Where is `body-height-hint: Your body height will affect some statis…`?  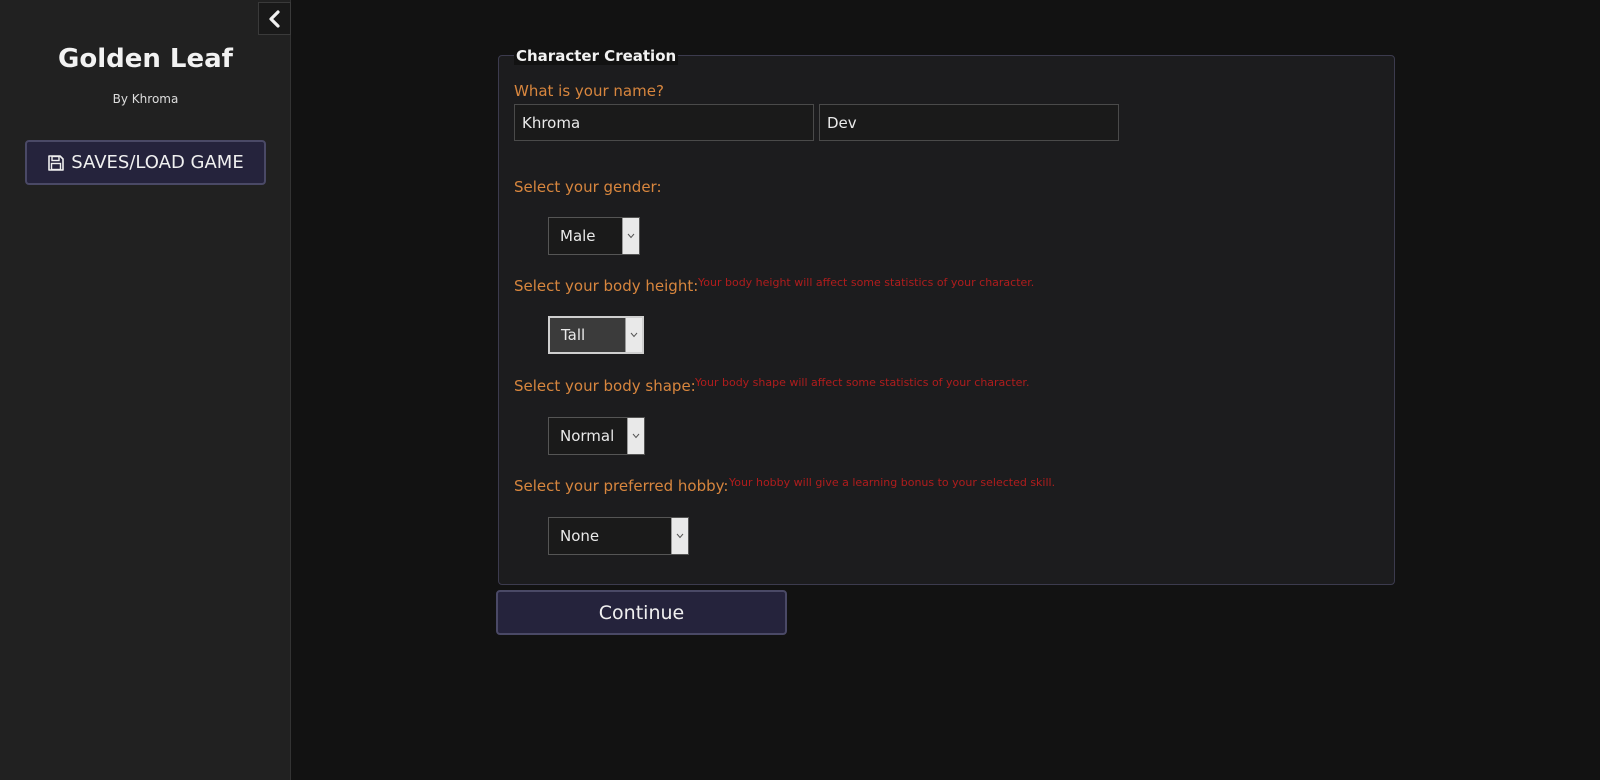 body-height-hint: Your body height will affect some statis… is located at coordinates (866, 282).